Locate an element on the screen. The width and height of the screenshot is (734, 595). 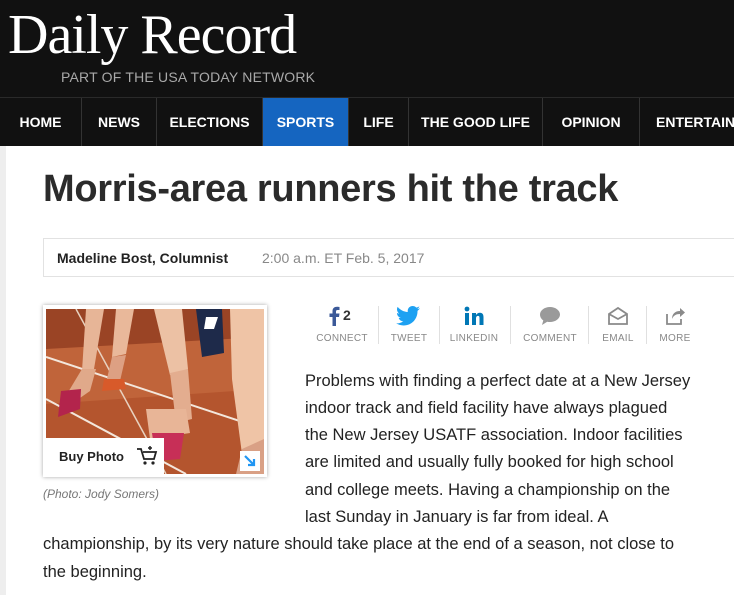
comment-label: COMMENT is located at coordinates (550, 338).